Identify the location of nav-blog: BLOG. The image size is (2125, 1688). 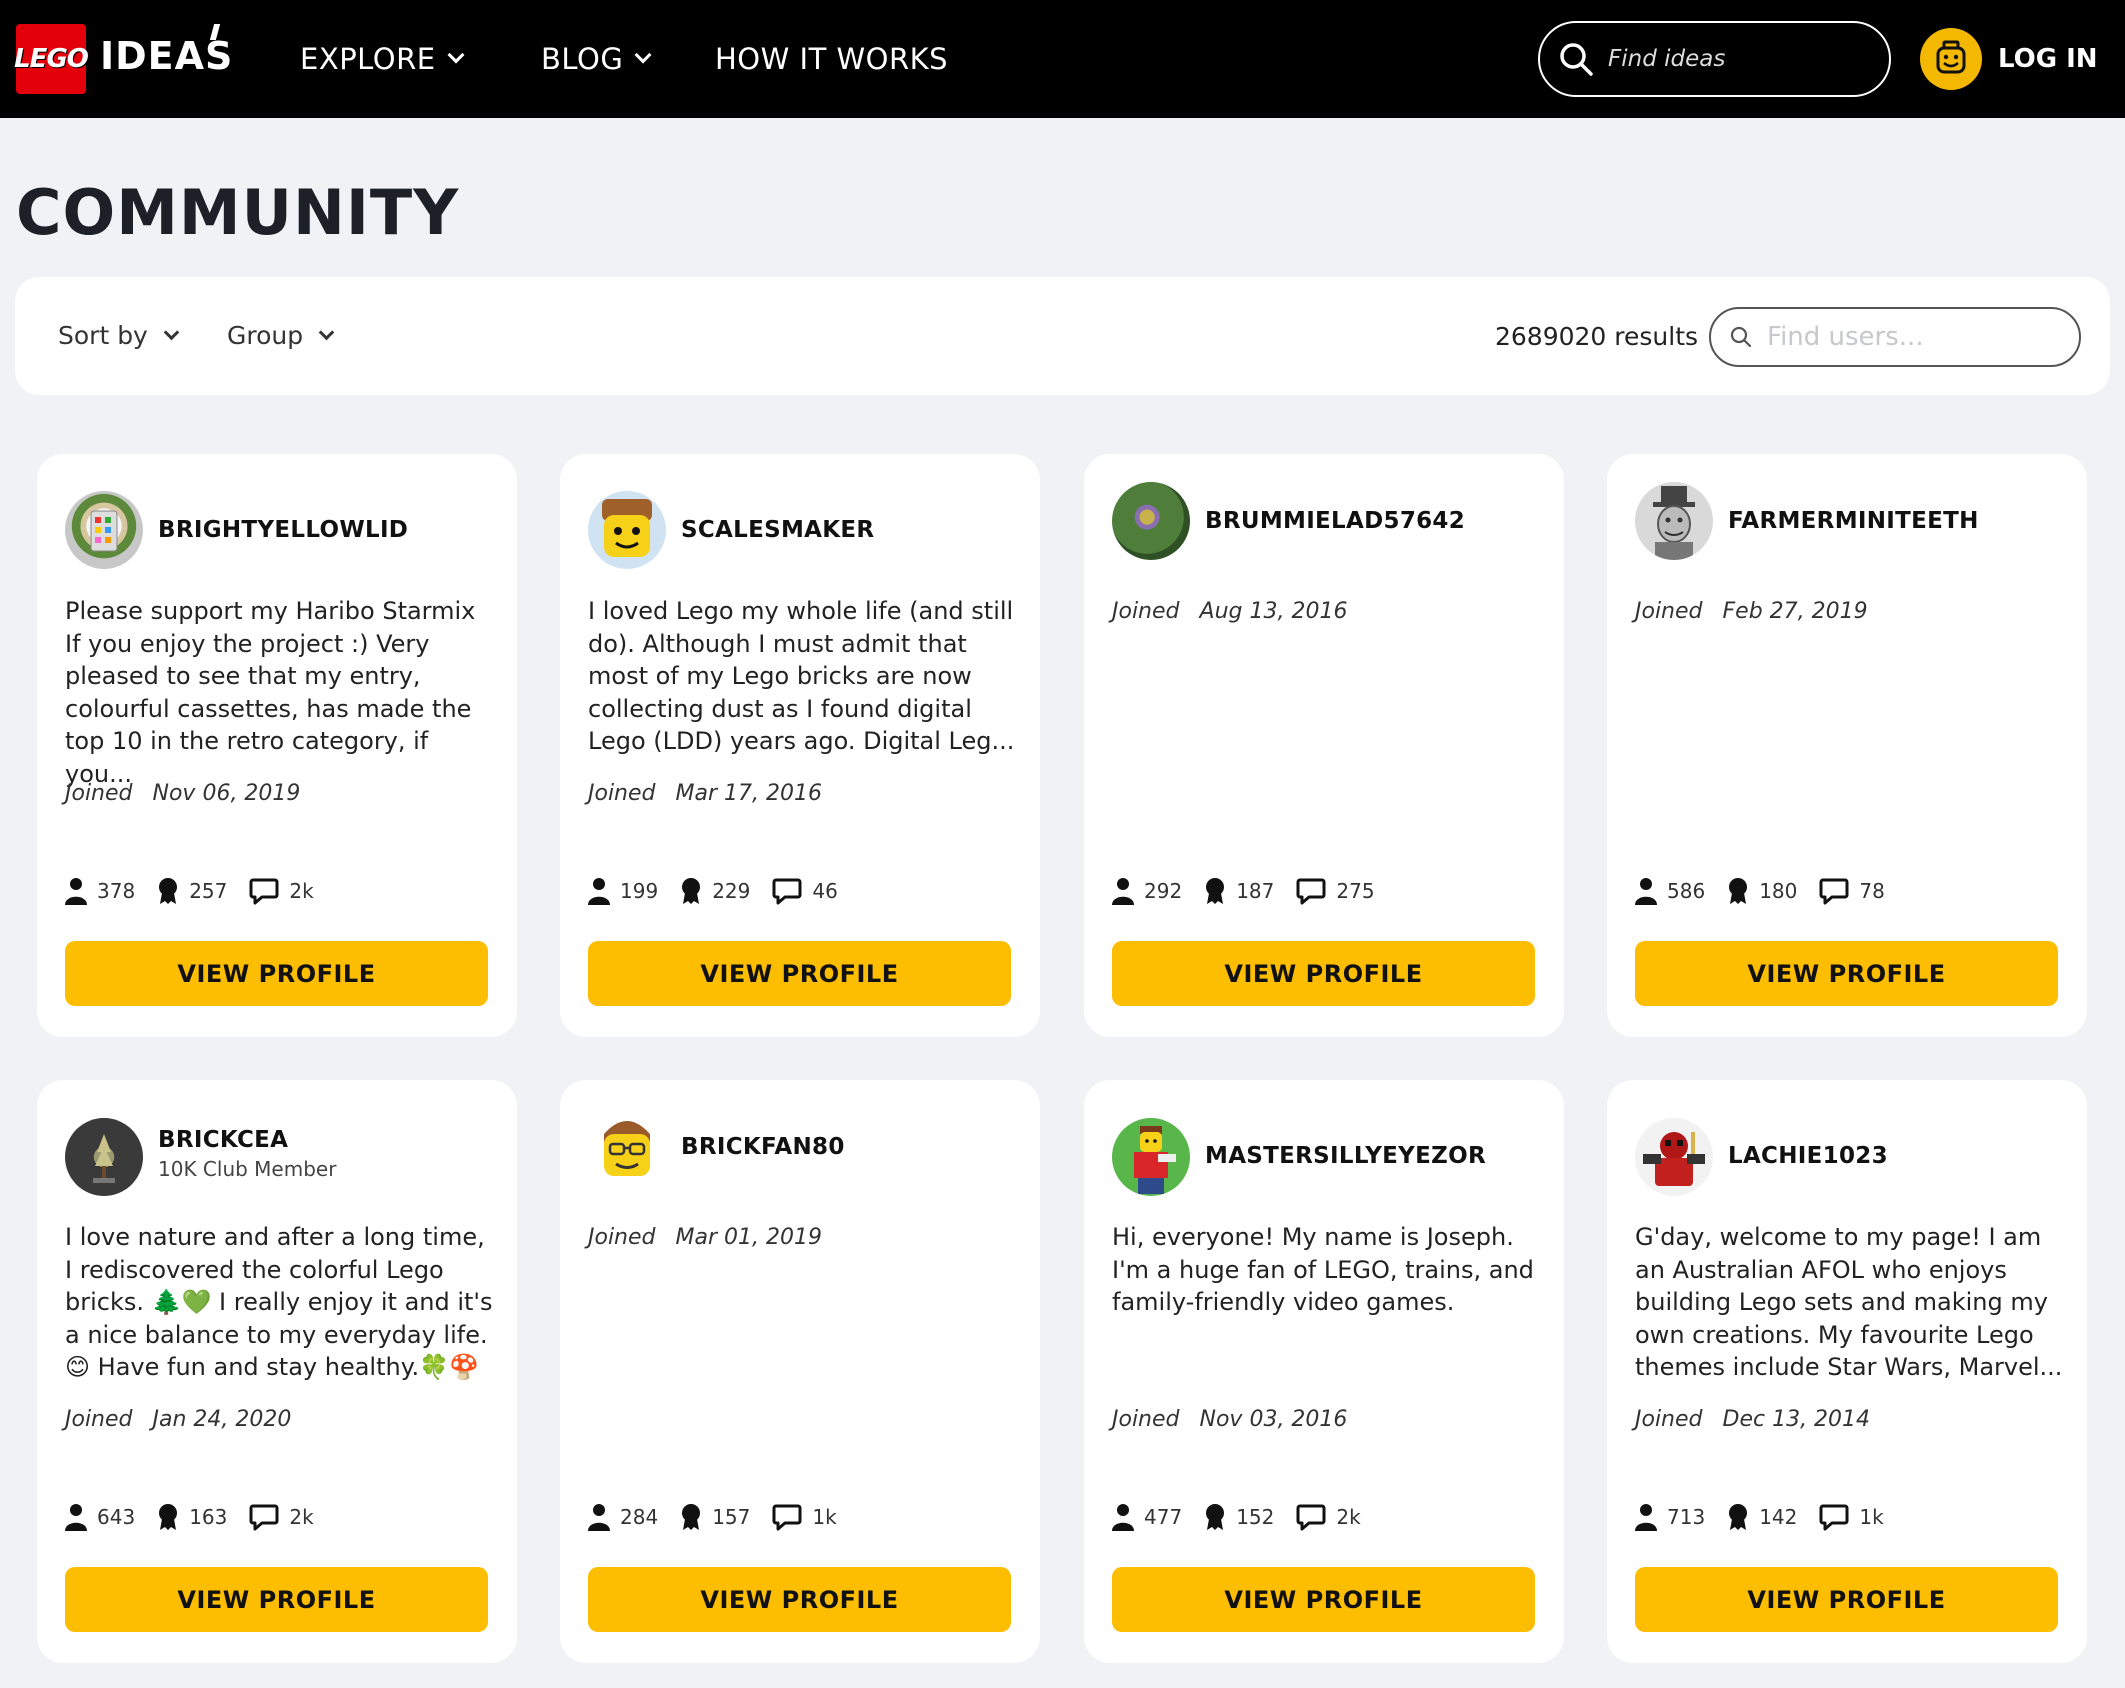
(596, 59).